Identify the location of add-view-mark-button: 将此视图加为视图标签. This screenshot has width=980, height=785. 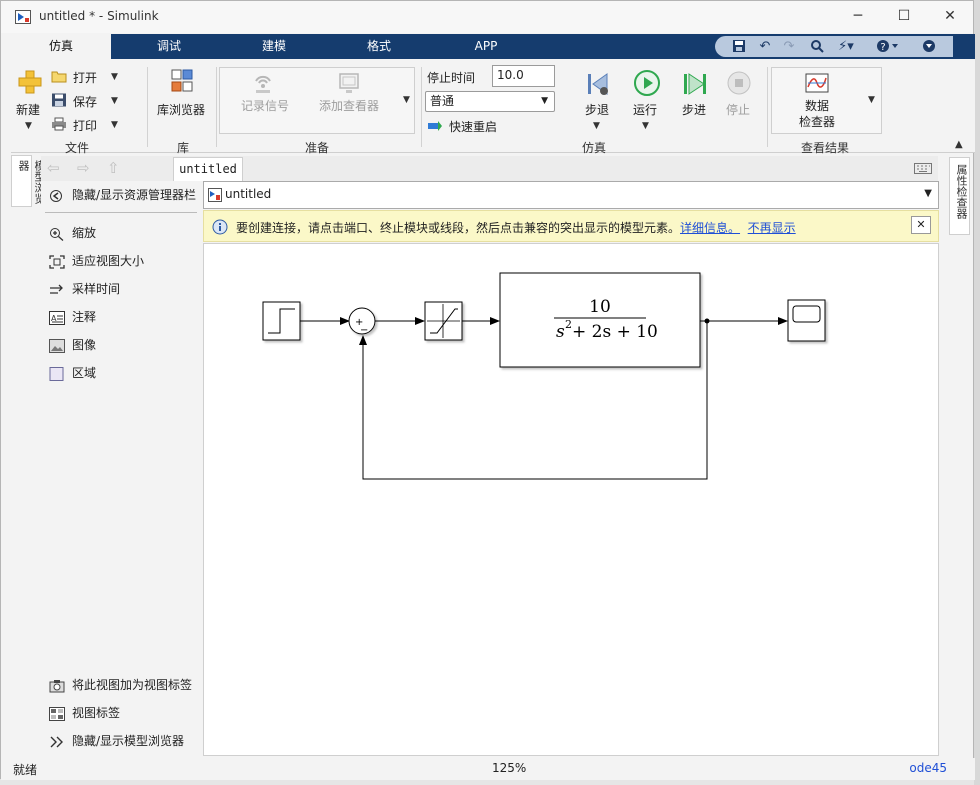
(120, 685).